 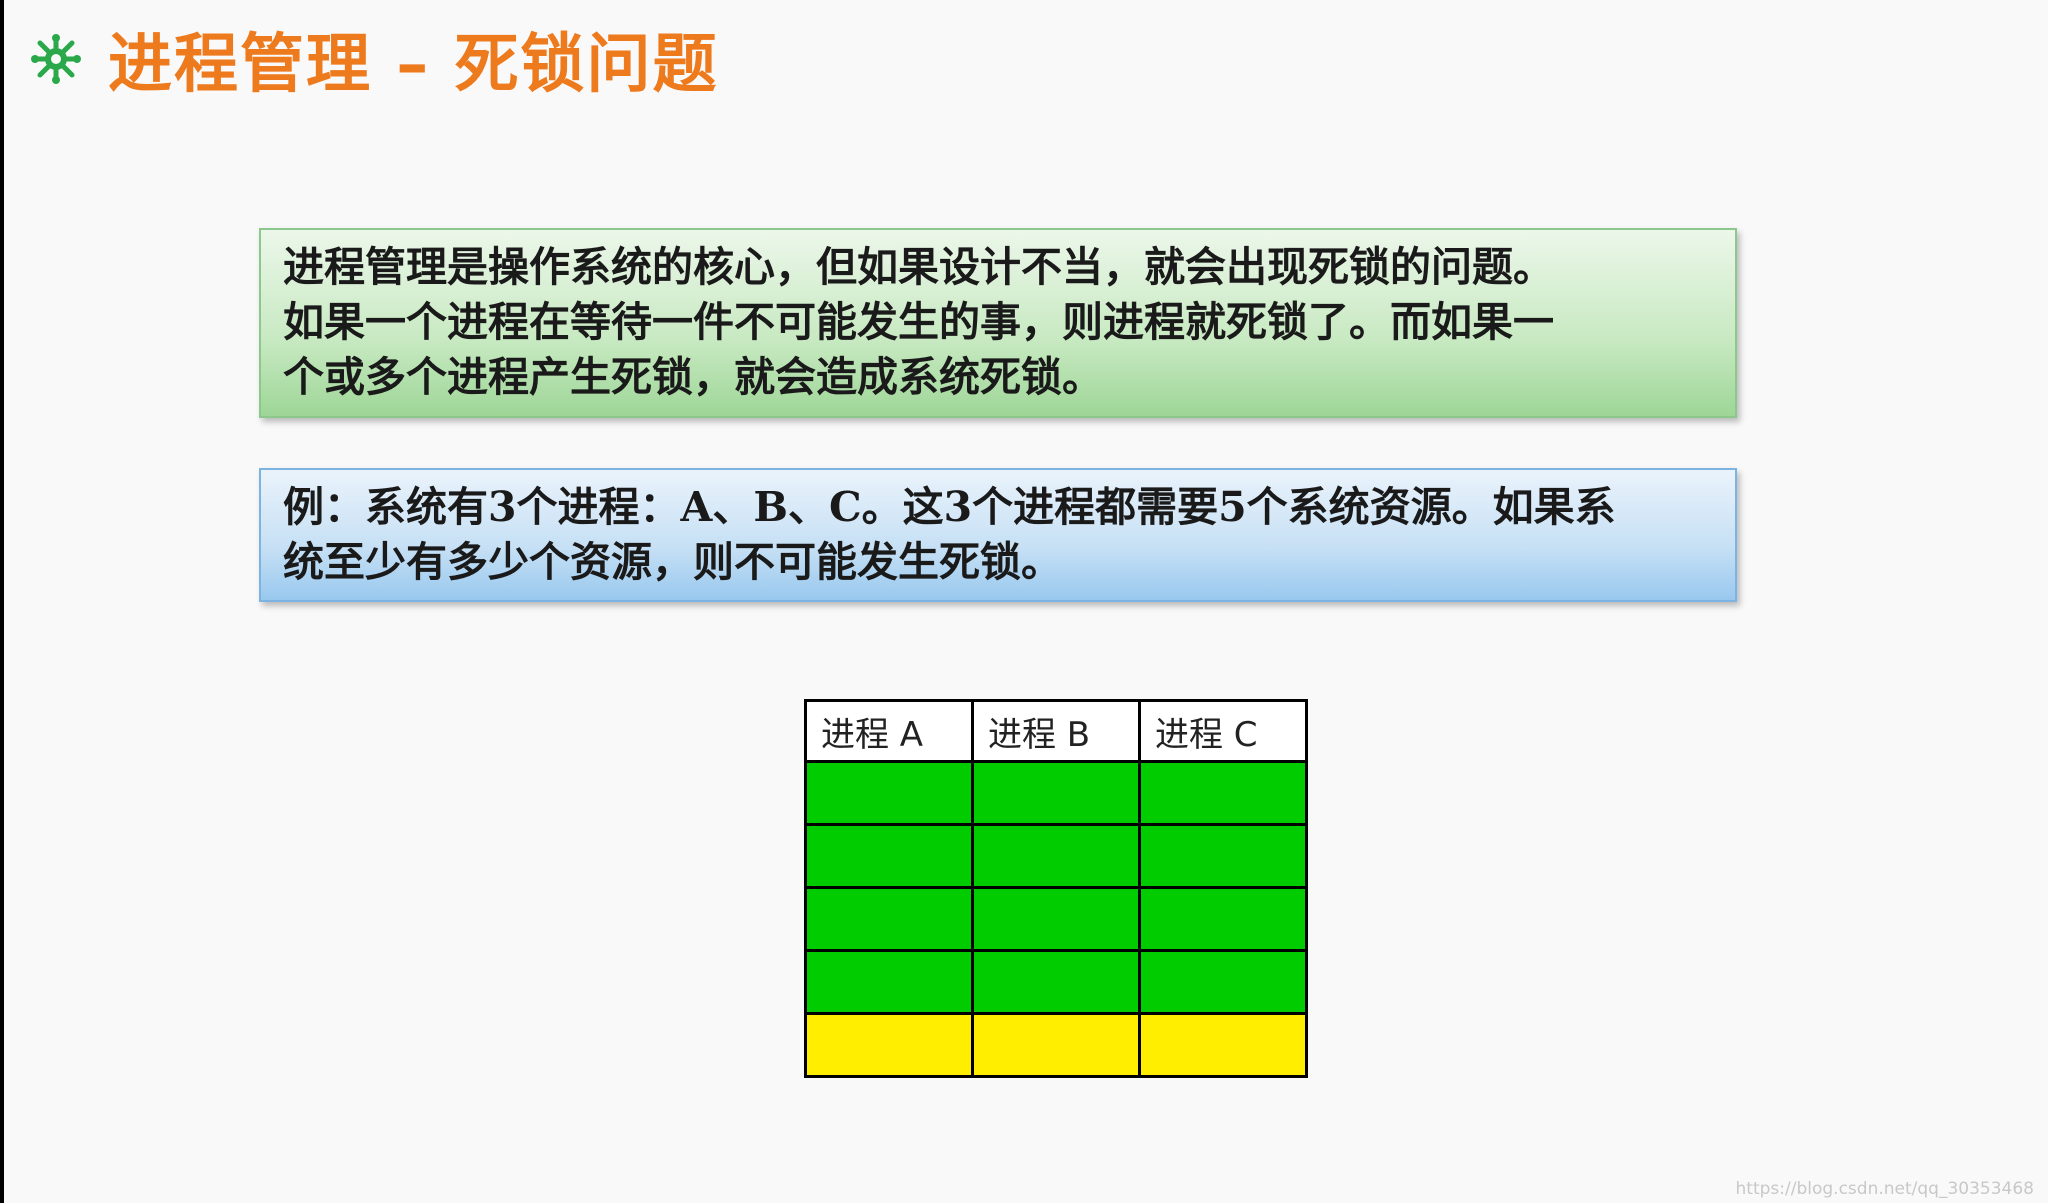 I want to click on resource-table: 进程 A 进程 B 进程 C, so click(x=1056, y=888).